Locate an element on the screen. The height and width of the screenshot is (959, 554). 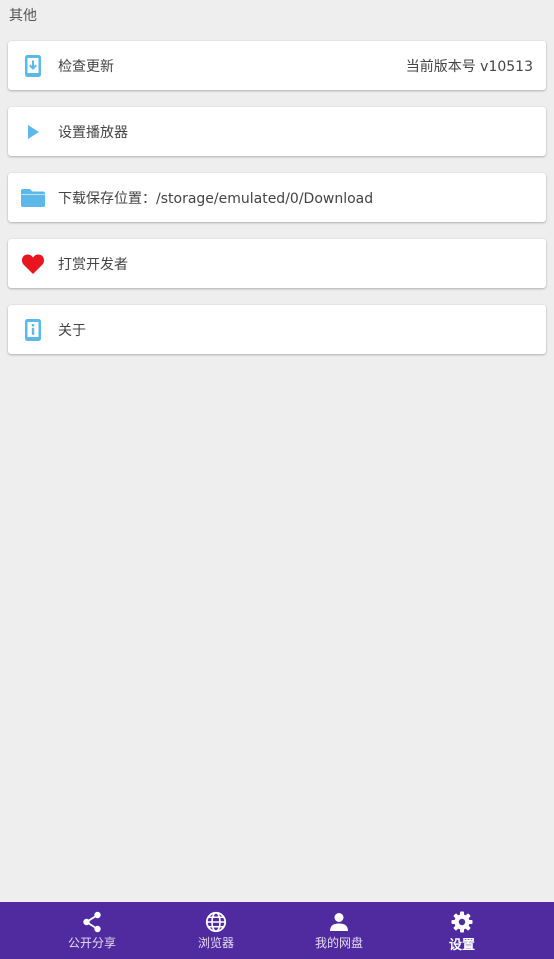
nav-browser: 浏览器 is located at coordinates (216, 930).